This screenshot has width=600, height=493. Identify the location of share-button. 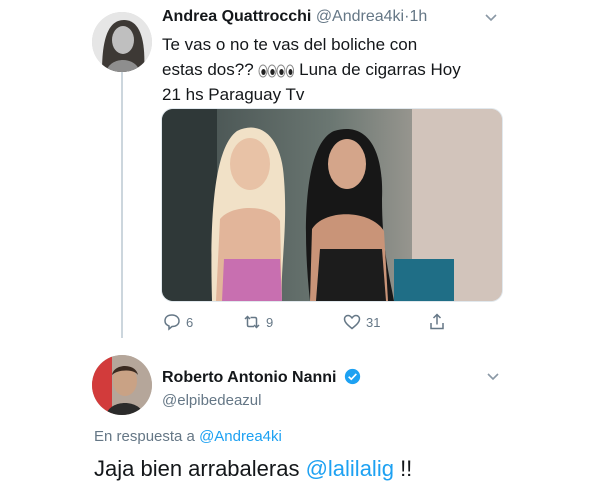
(437, 322).